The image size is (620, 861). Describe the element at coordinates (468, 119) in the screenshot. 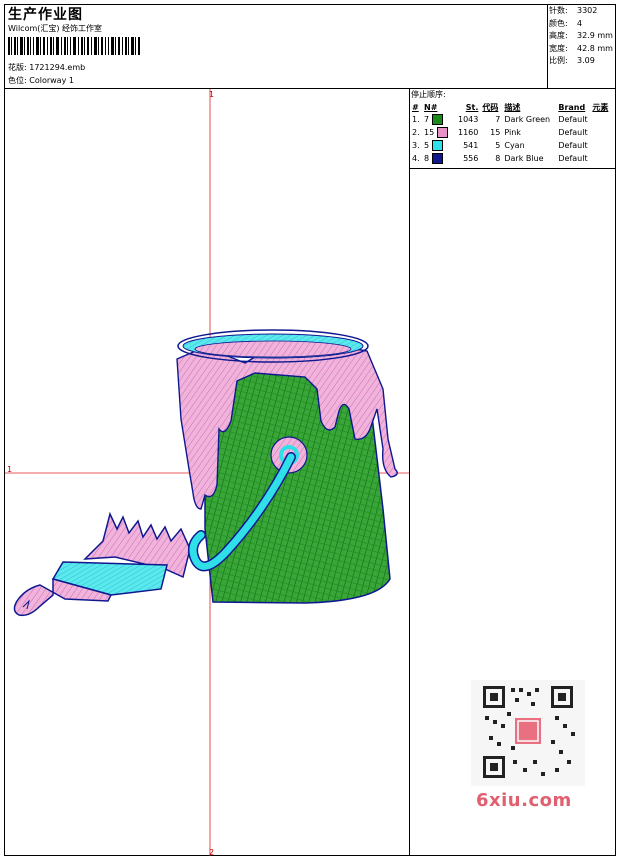

I see `row-stitches: 1043` at that location.